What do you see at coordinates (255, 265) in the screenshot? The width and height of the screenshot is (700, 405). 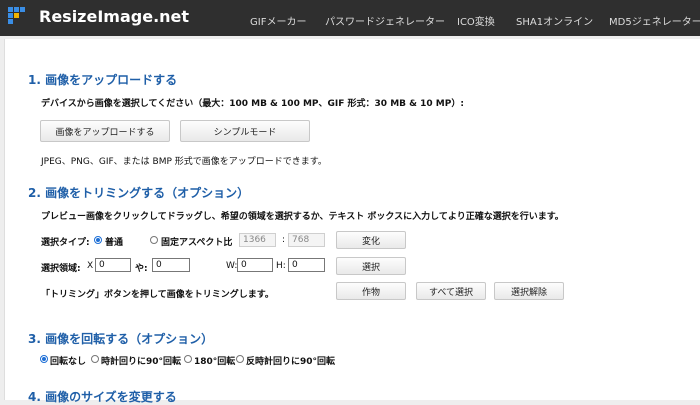 I see `width-input: 0` at bounding box center [255, 265].